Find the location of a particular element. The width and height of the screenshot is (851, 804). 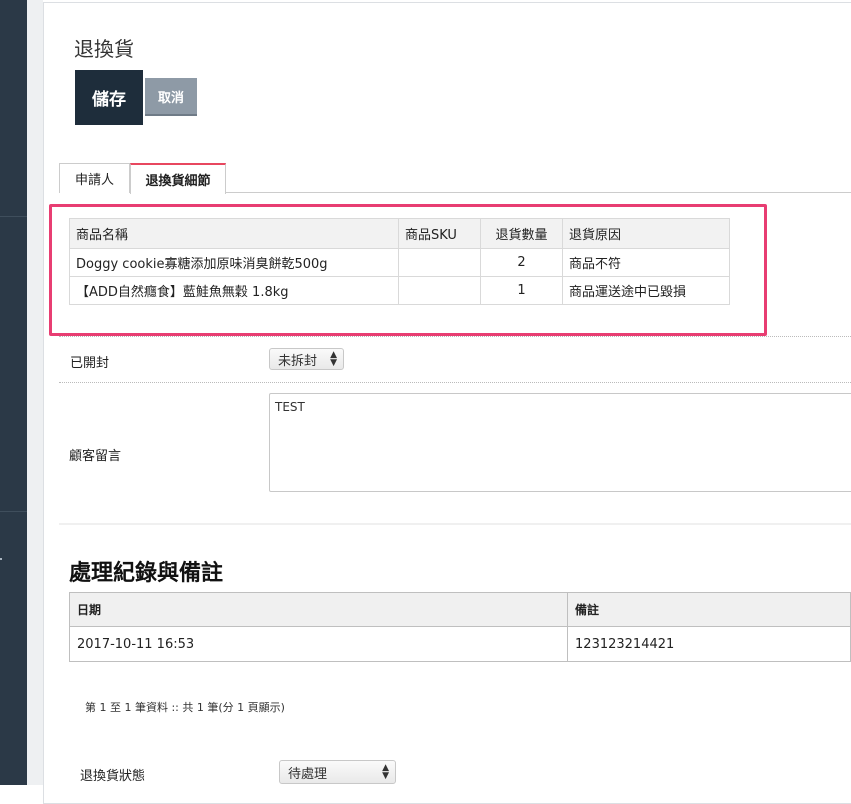

table-row: Doggy cookie寡糖添加原味消臭餅乾500g 2 商品不符 is located at coordinates (399, 262).